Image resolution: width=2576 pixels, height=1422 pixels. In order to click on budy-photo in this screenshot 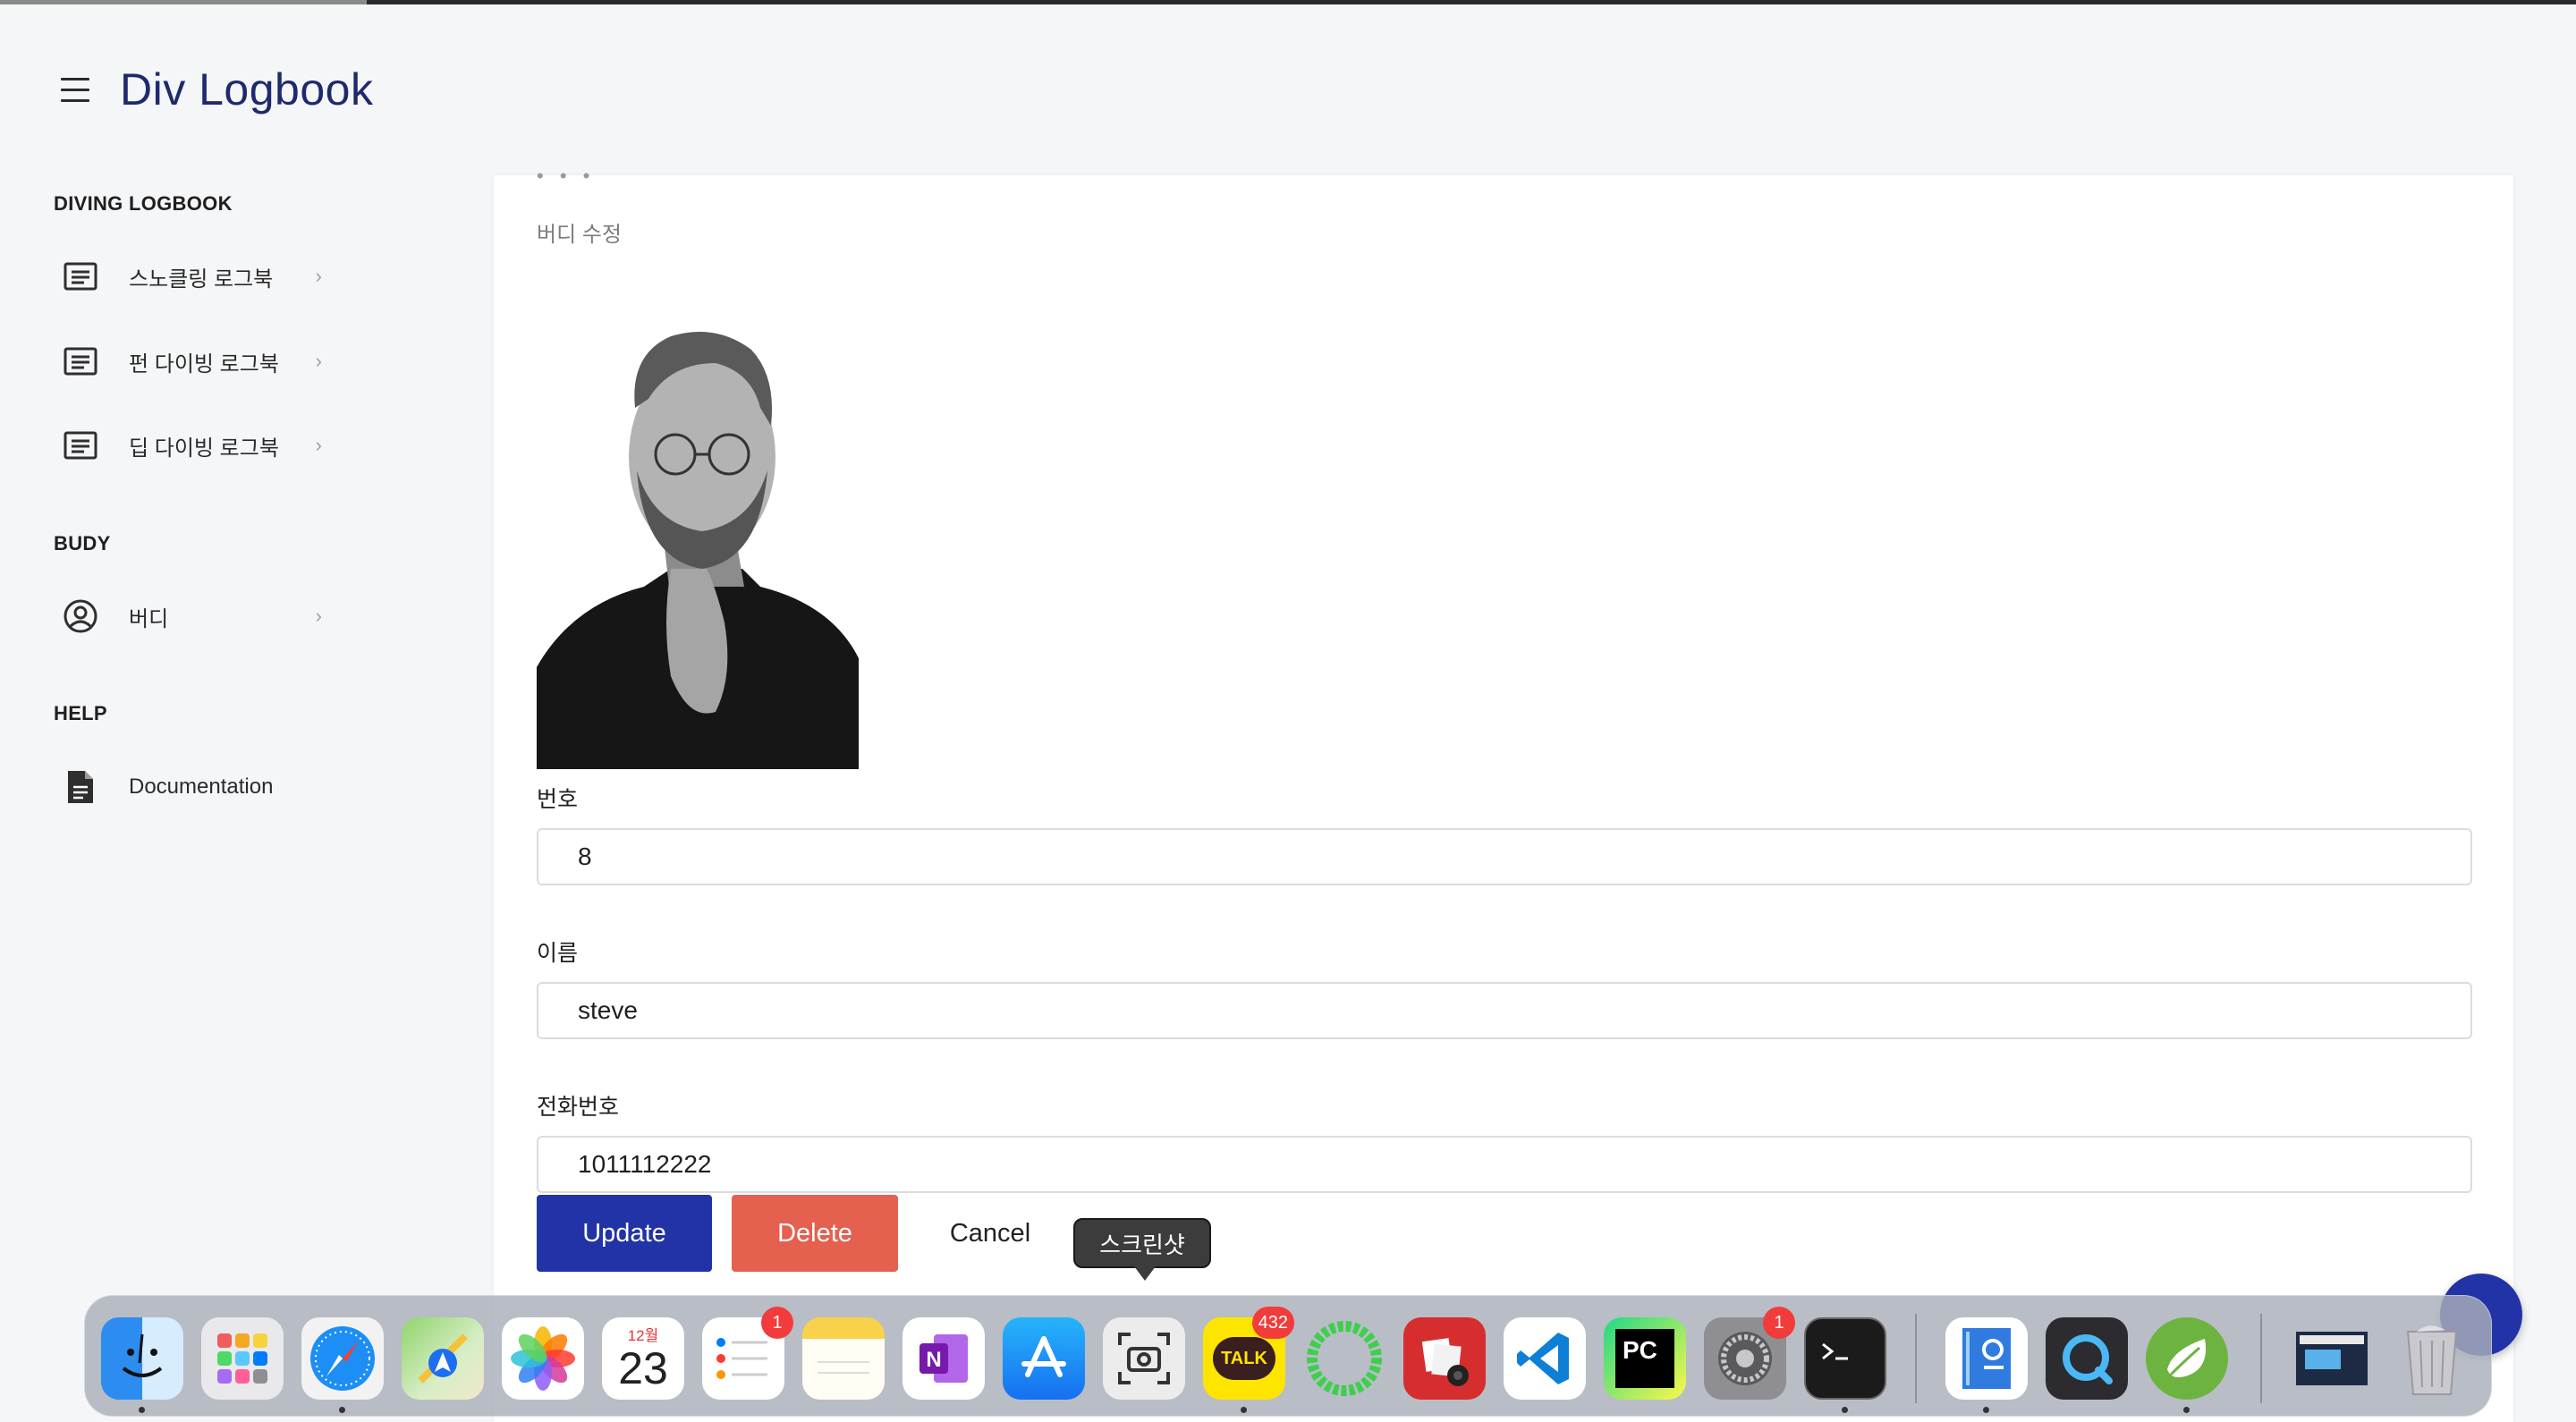, I will do `click(698, 534)`.